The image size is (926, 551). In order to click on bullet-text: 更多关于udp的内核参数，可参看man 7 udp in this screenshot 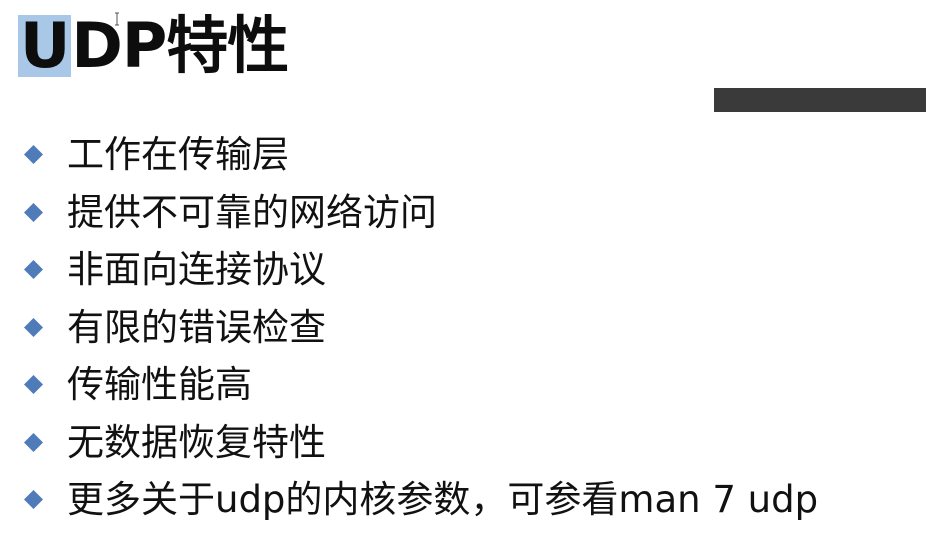, I will do `click(443, 500)`.